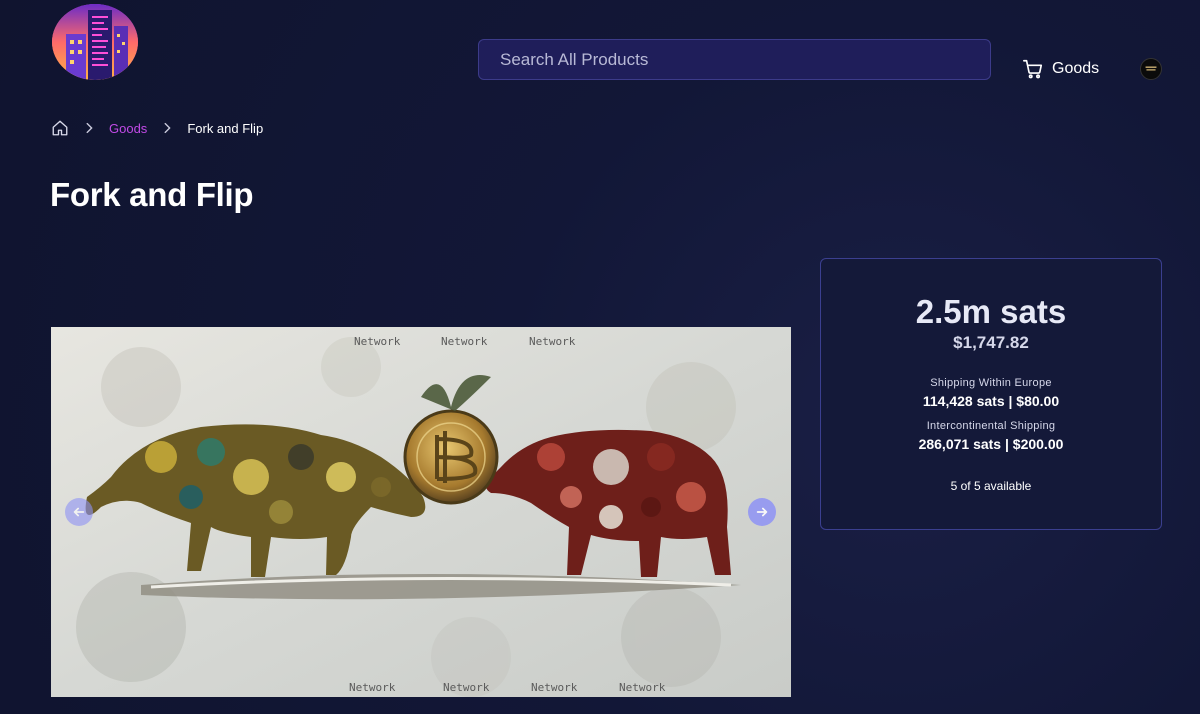 The height and width of the screenshot is (714, 1200). I want to click on arrow-right-icon, so click(762, 512).